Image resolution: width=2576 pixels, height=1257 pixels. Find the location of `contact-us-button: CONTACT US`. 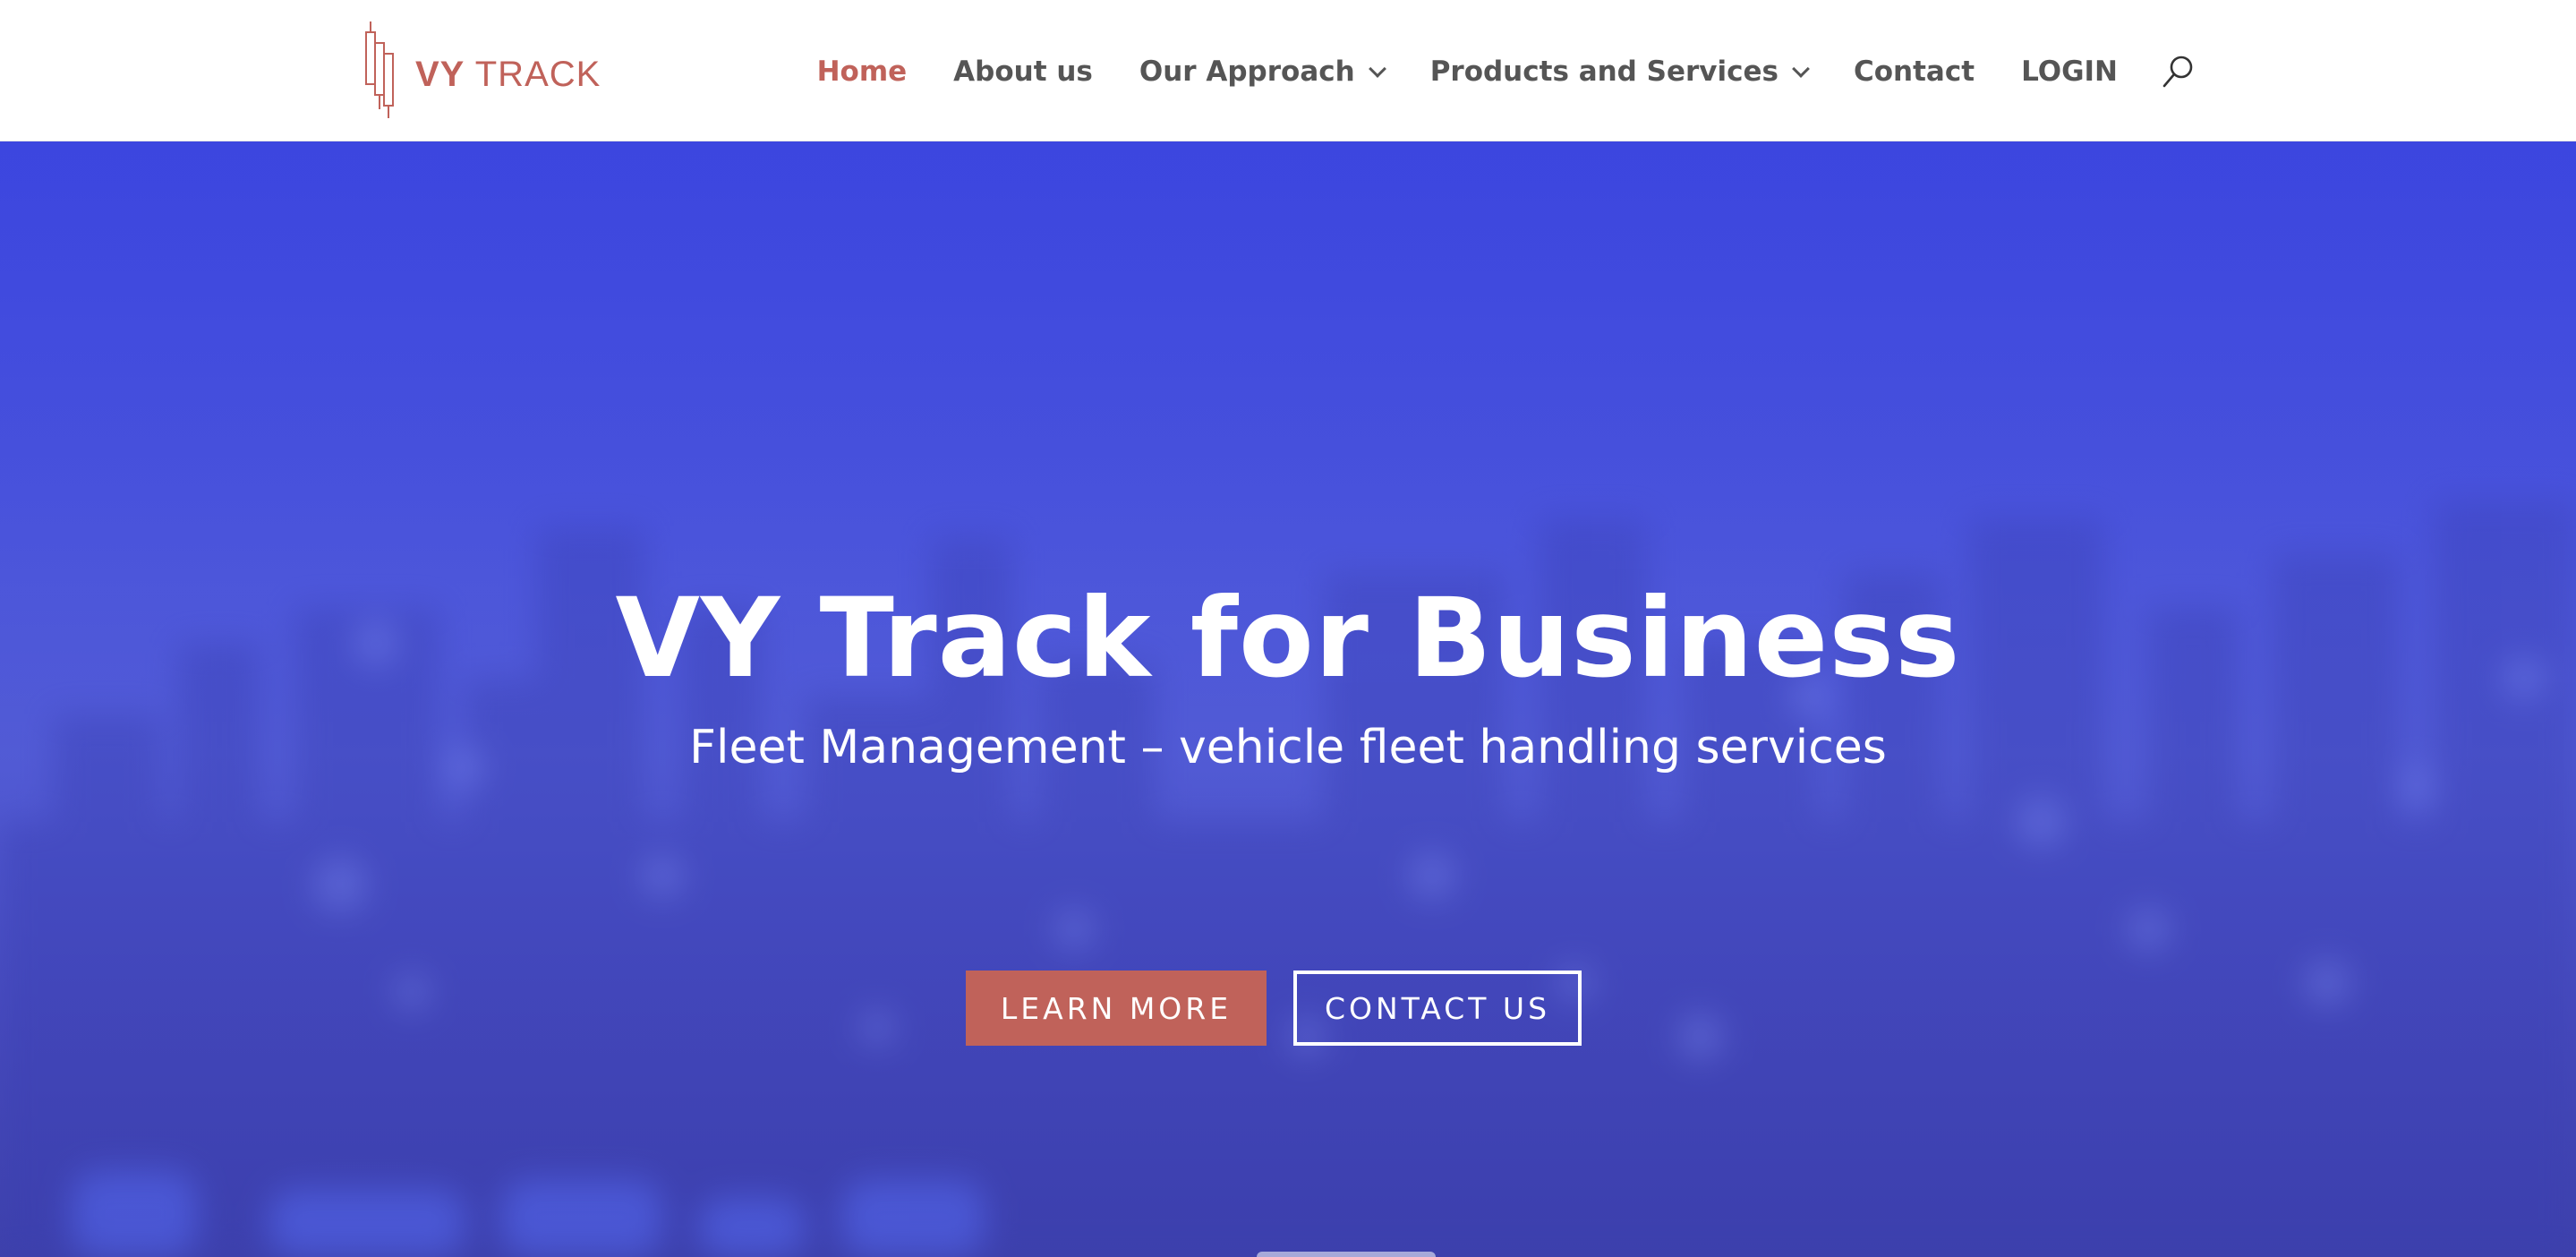

contact-us-button: CONTACT US is located at coordinates (1437, 1009).